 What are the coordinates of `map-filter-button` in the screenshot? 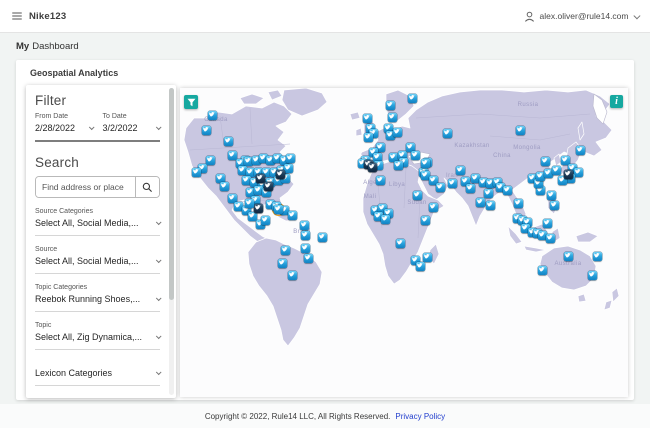 It's located at (191, 102).